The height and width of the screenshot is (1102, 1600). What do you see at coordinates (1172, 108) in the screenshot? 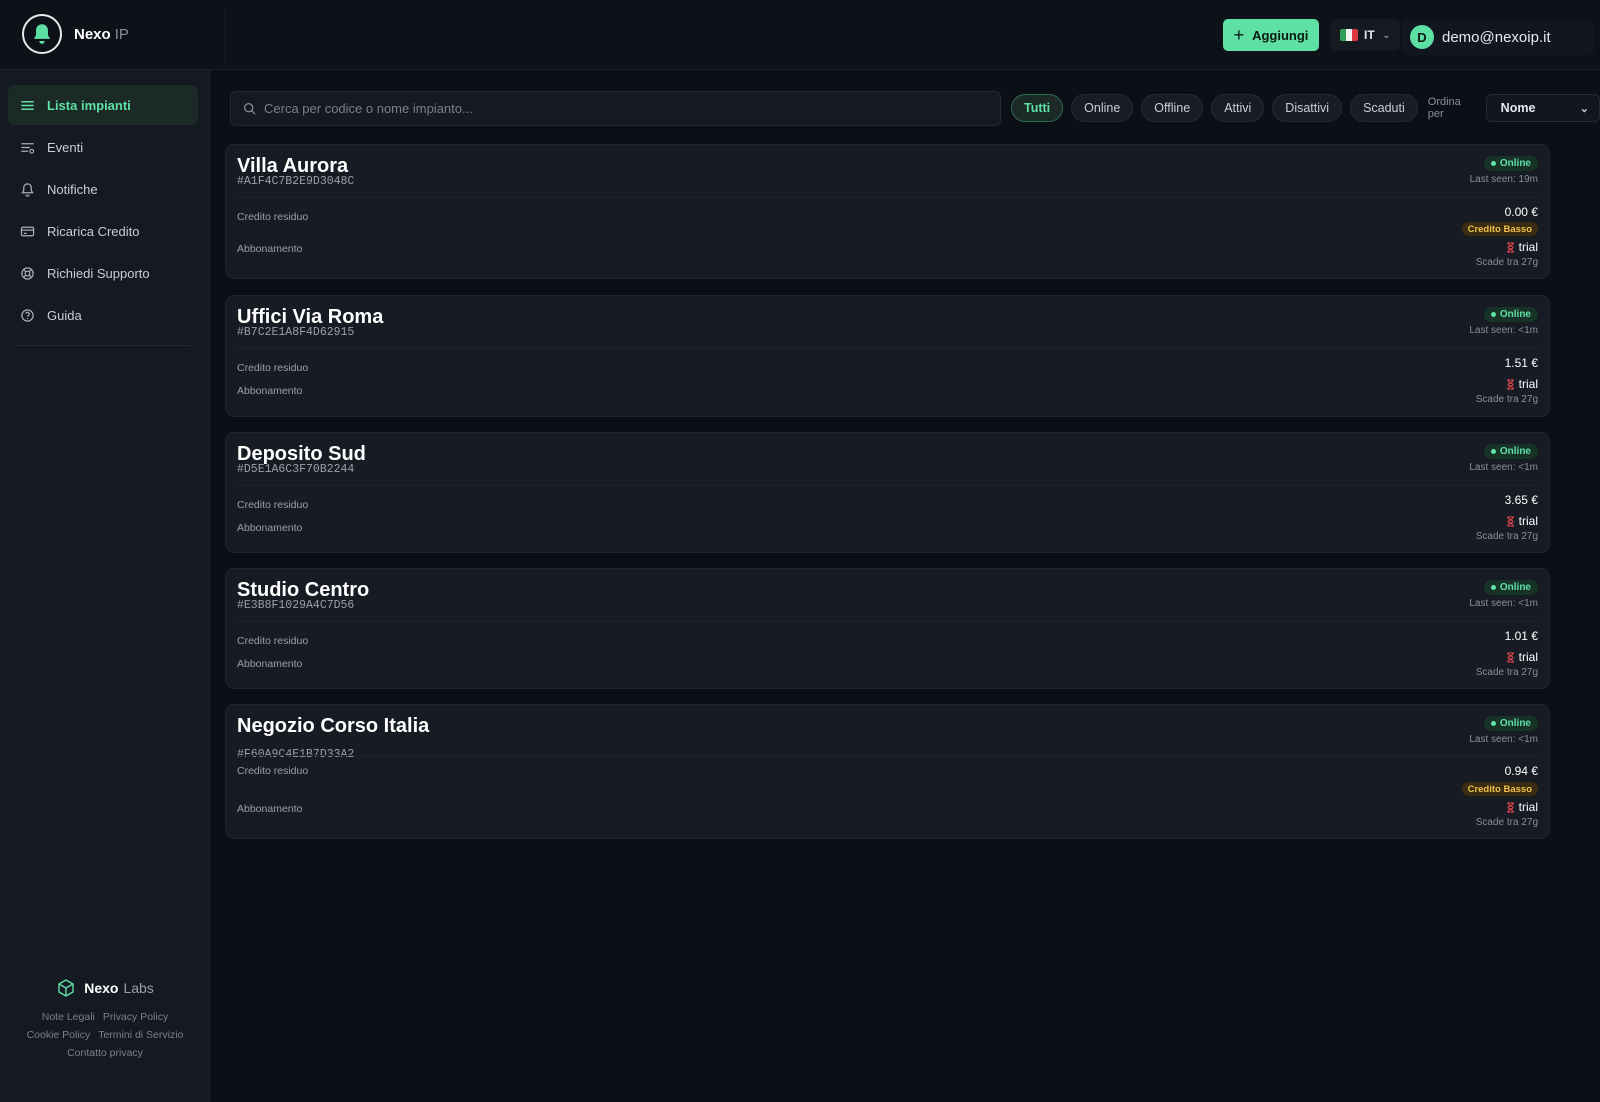
I see `filter-offline: Offline` at bounding box center [1172, 108].